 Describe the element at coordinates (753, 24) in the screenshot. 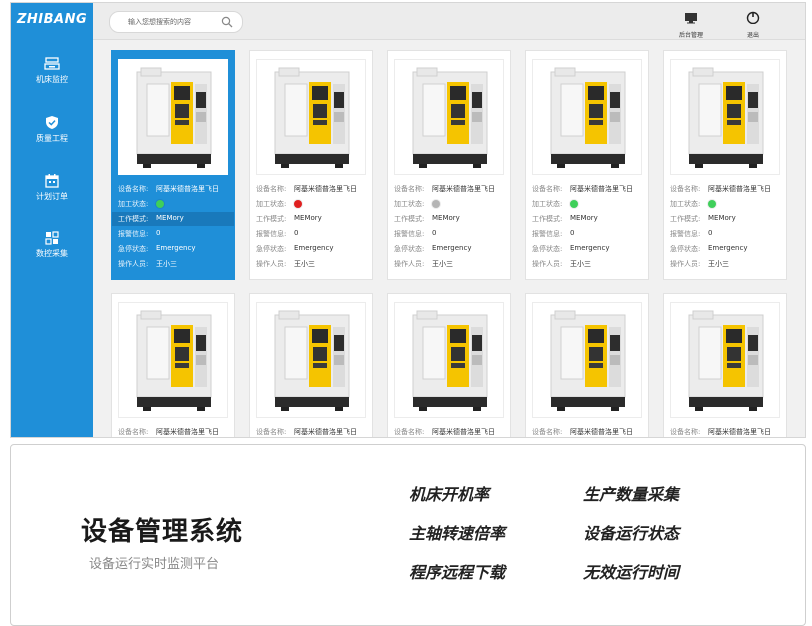

I see `logout-button: 退出` at that location.